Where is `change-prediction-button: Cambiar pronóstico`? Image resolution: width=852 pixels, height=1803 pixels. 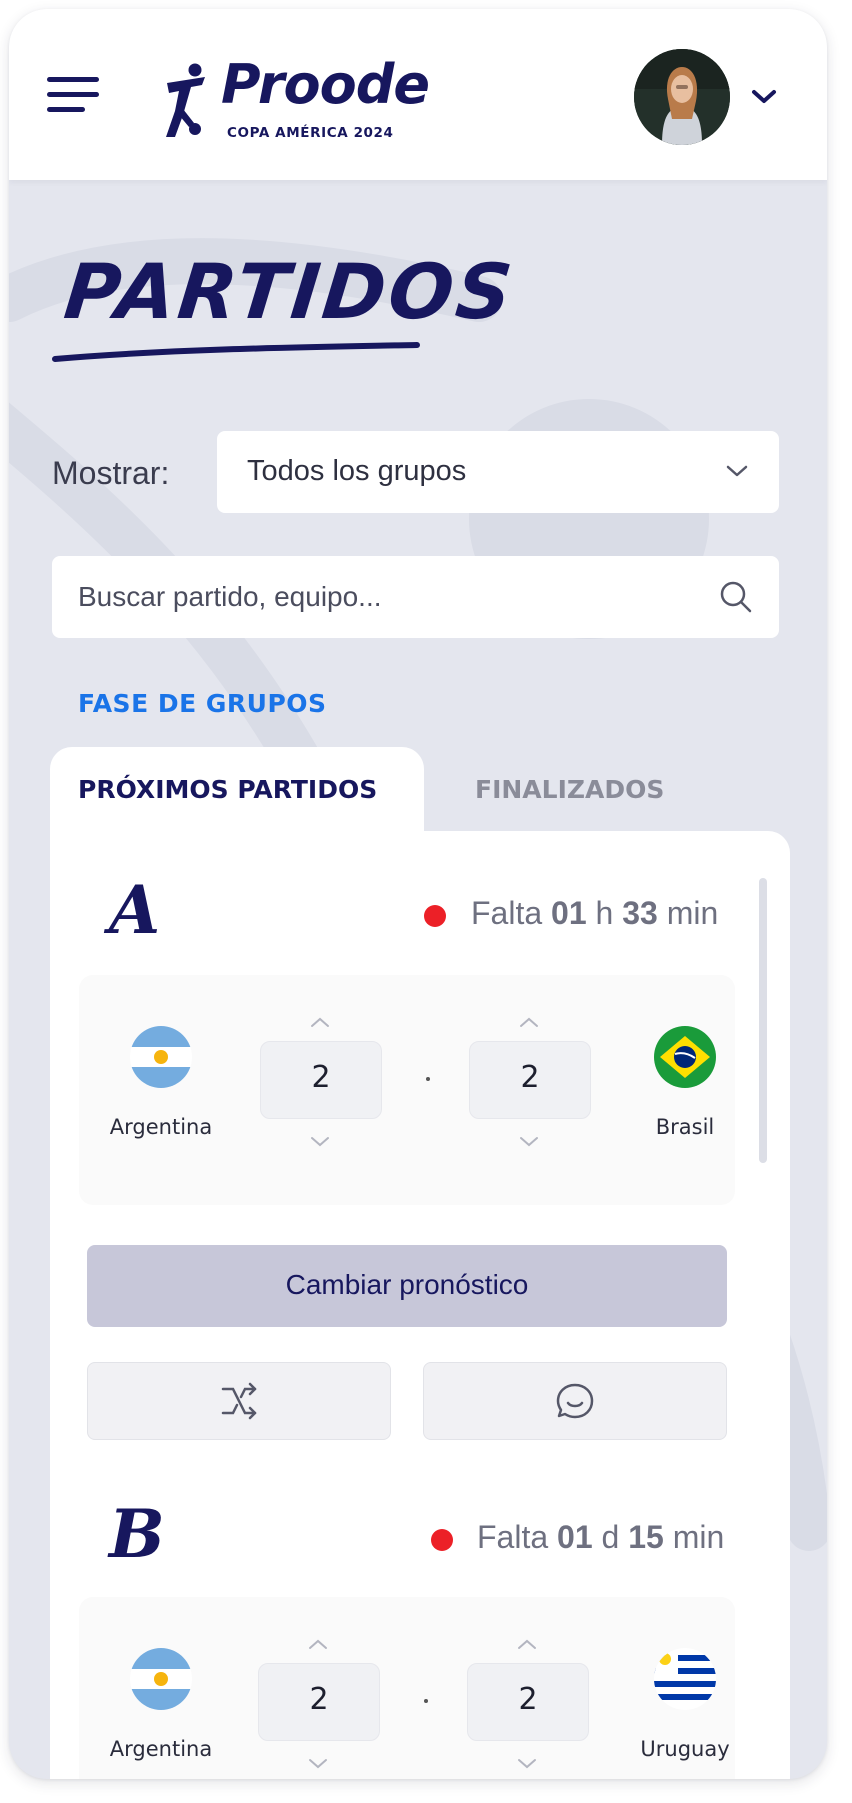
change-prediction-button: Cambiar pronóstico is located at coordinates (407, 1286).